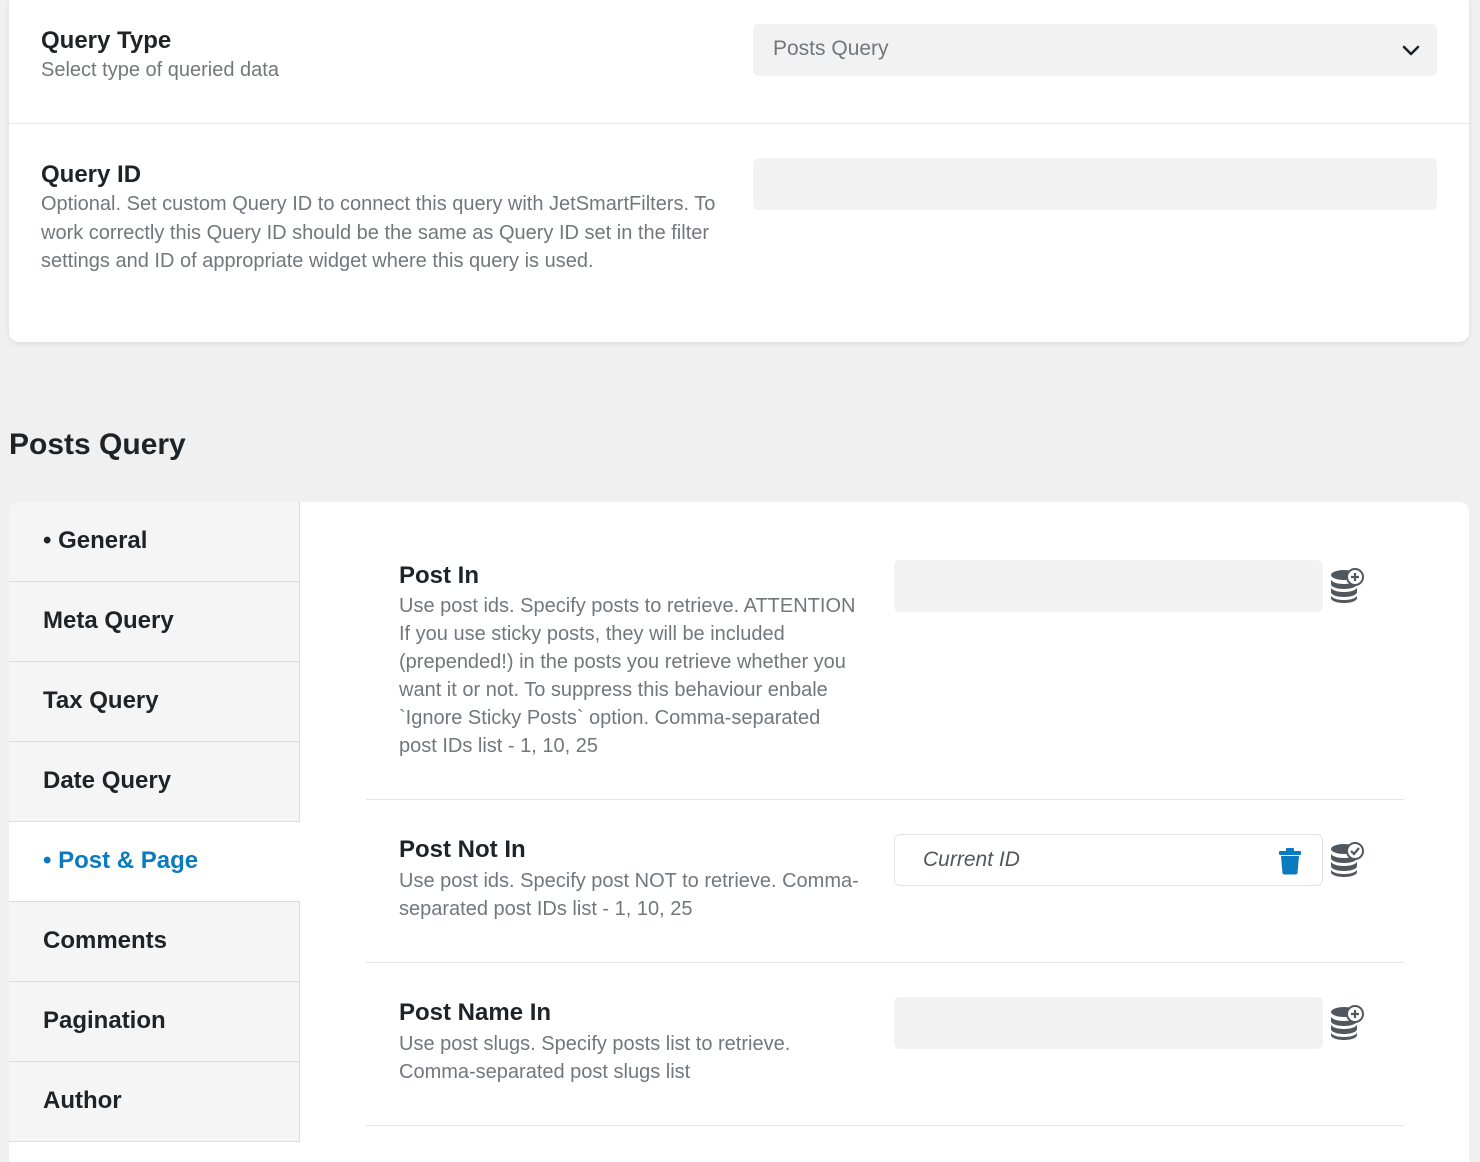  I want to click on query-type-description: Select type of queried data, so click(160, 70).